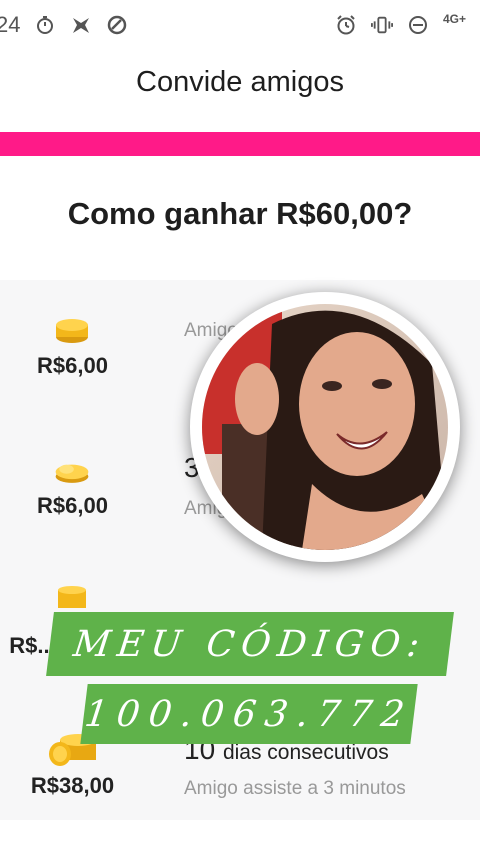 The width and height of the screenshot is (480, 852). What do you see at coordinates (240, 144) in the screenshot?
I see `accent-bar` at bounding box center [240, 144].